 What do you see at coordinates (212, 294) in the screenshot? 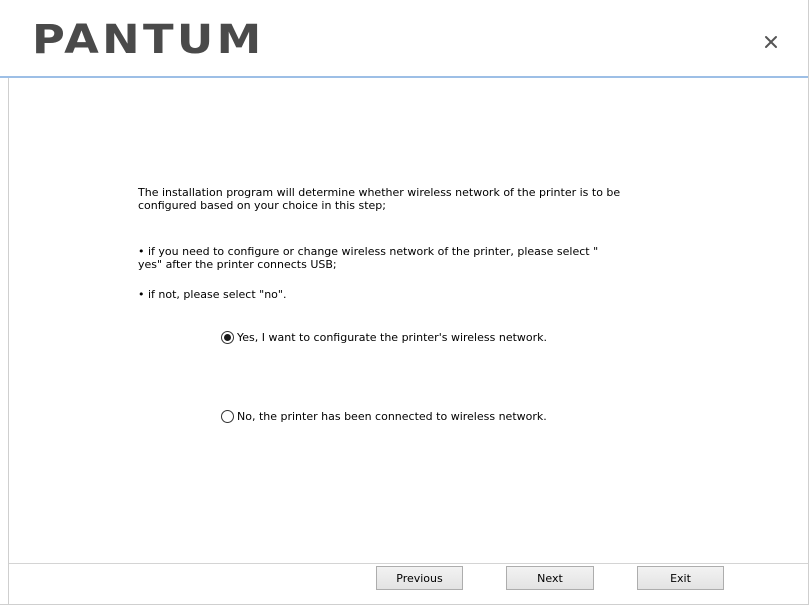
I see `bullet-not-configure: • if not, please select "no".` at bounding box center [212, 294].